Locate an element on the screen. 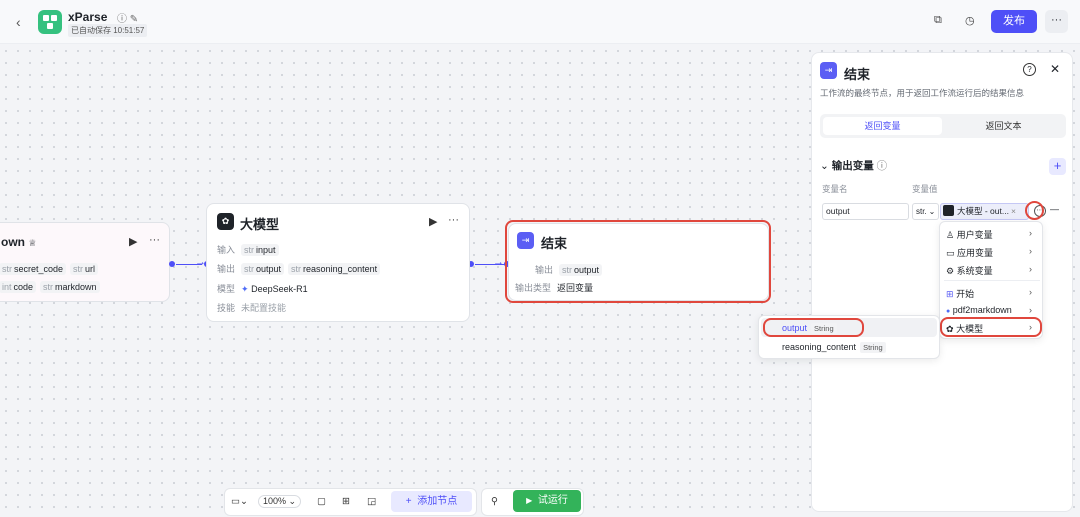  tab-return-text: 返回文本 is located at coordinates (1003, 126).